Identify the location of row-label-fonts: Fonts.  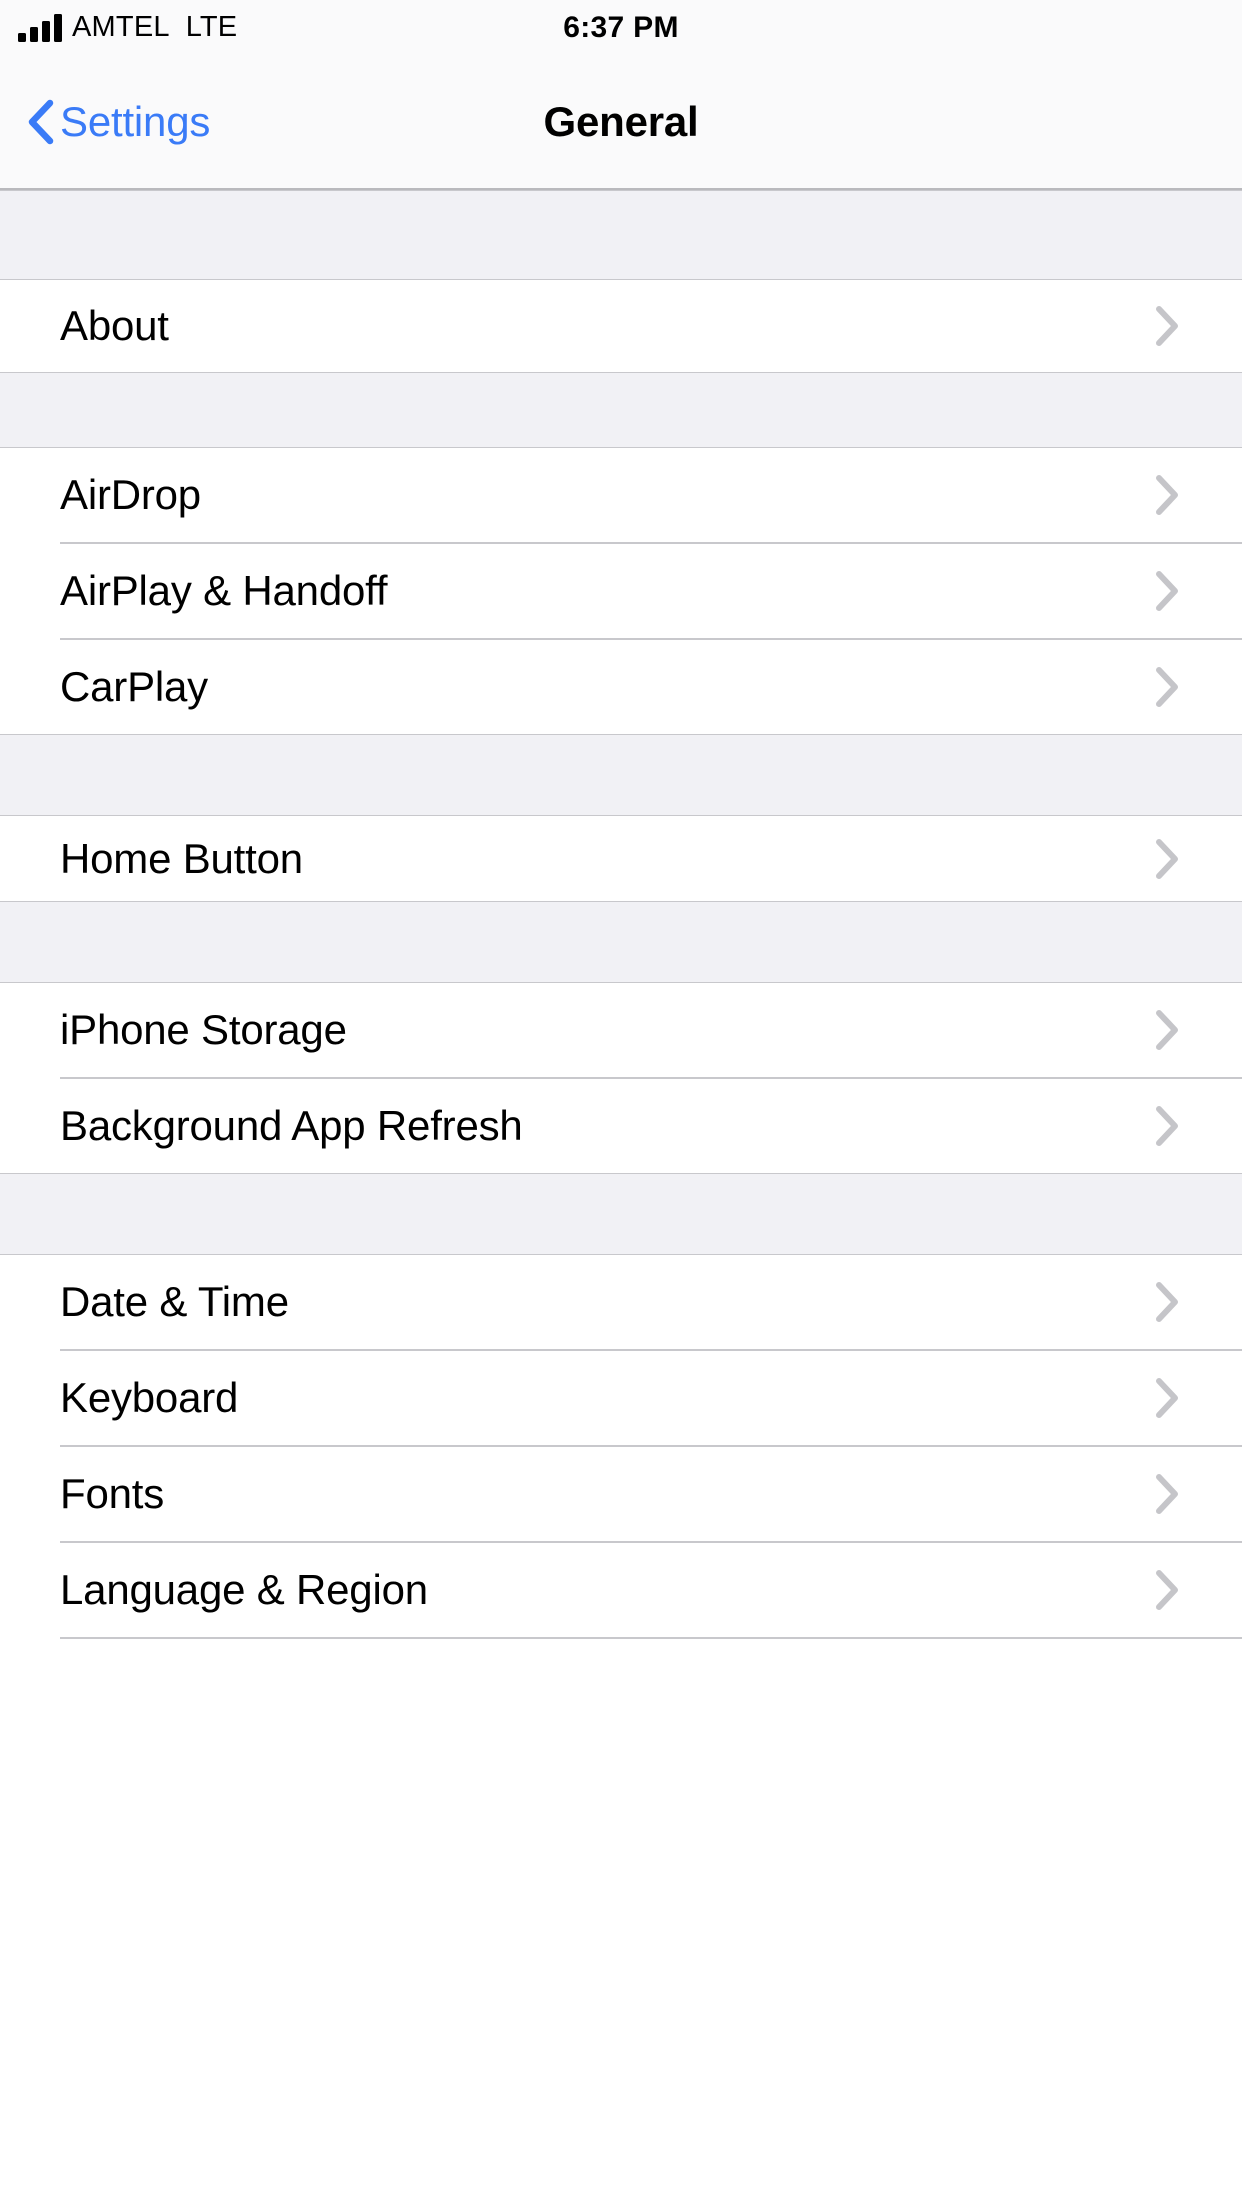
(112, 1493).